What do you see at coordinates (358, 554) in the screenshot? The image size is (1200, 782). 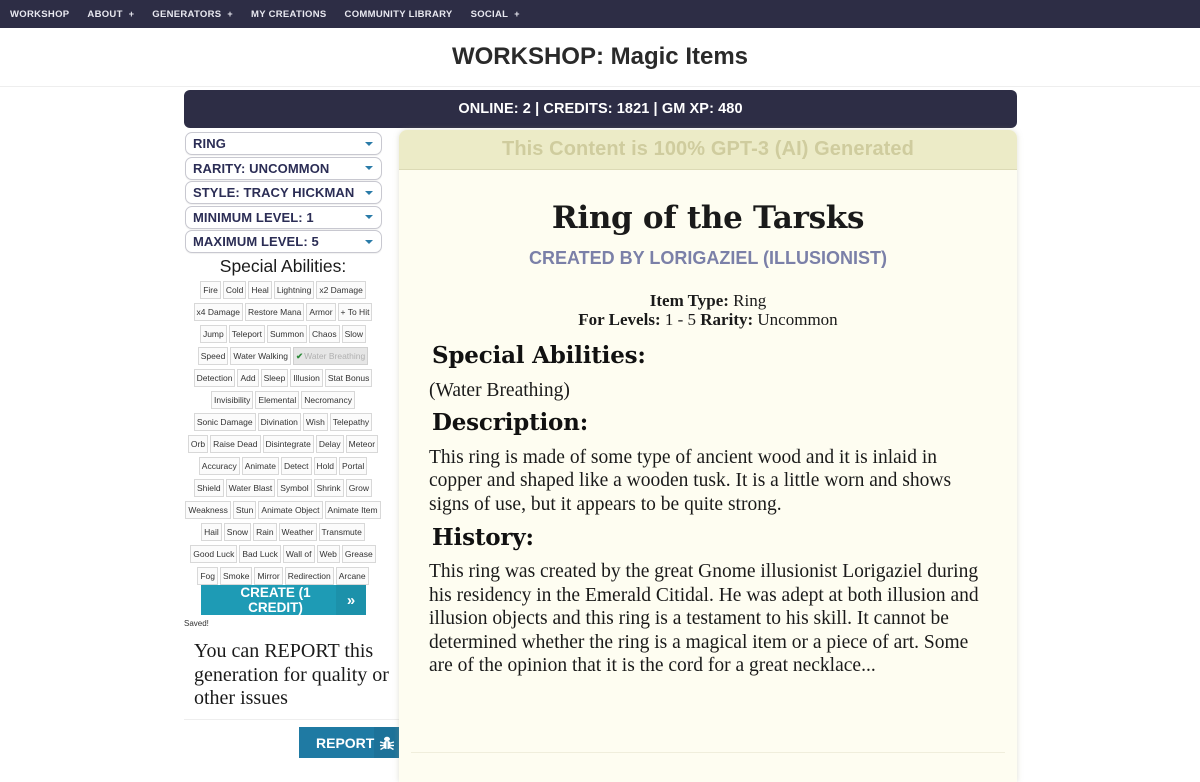 I see `ability-chip-grease: Grease` at bounding box center [358, 554].